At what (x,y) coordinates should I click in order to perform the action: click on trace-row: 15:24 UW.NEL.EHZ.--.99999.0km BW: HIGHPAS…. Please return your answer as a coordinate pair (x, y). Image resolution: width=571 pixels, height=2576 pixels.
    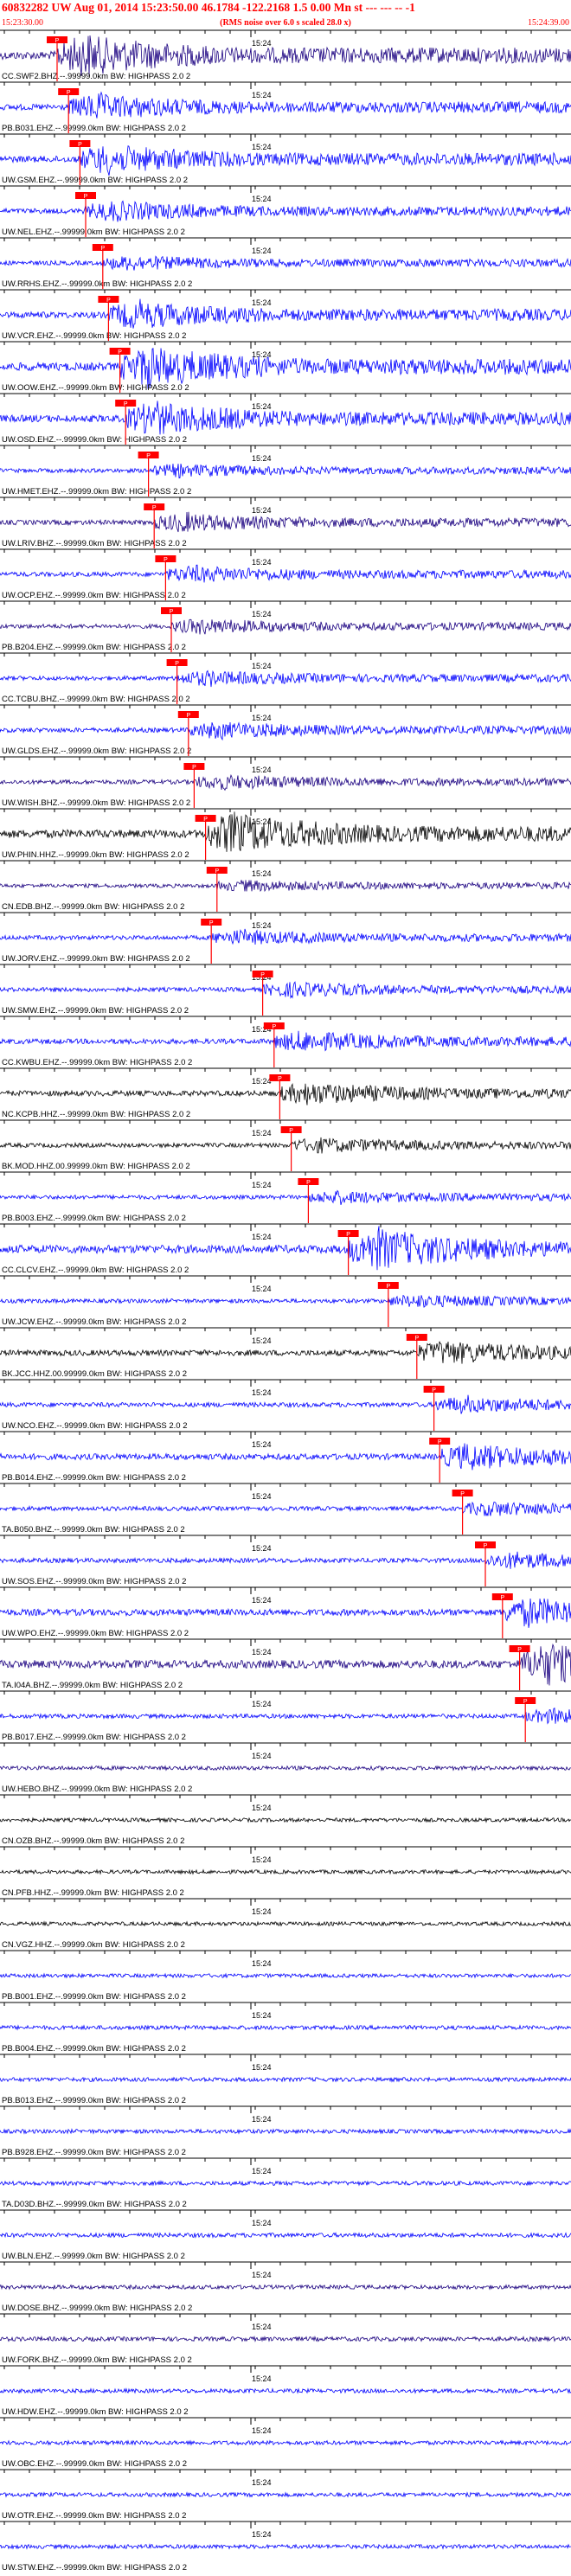
    Looking at the image, I should click on (285, 211).